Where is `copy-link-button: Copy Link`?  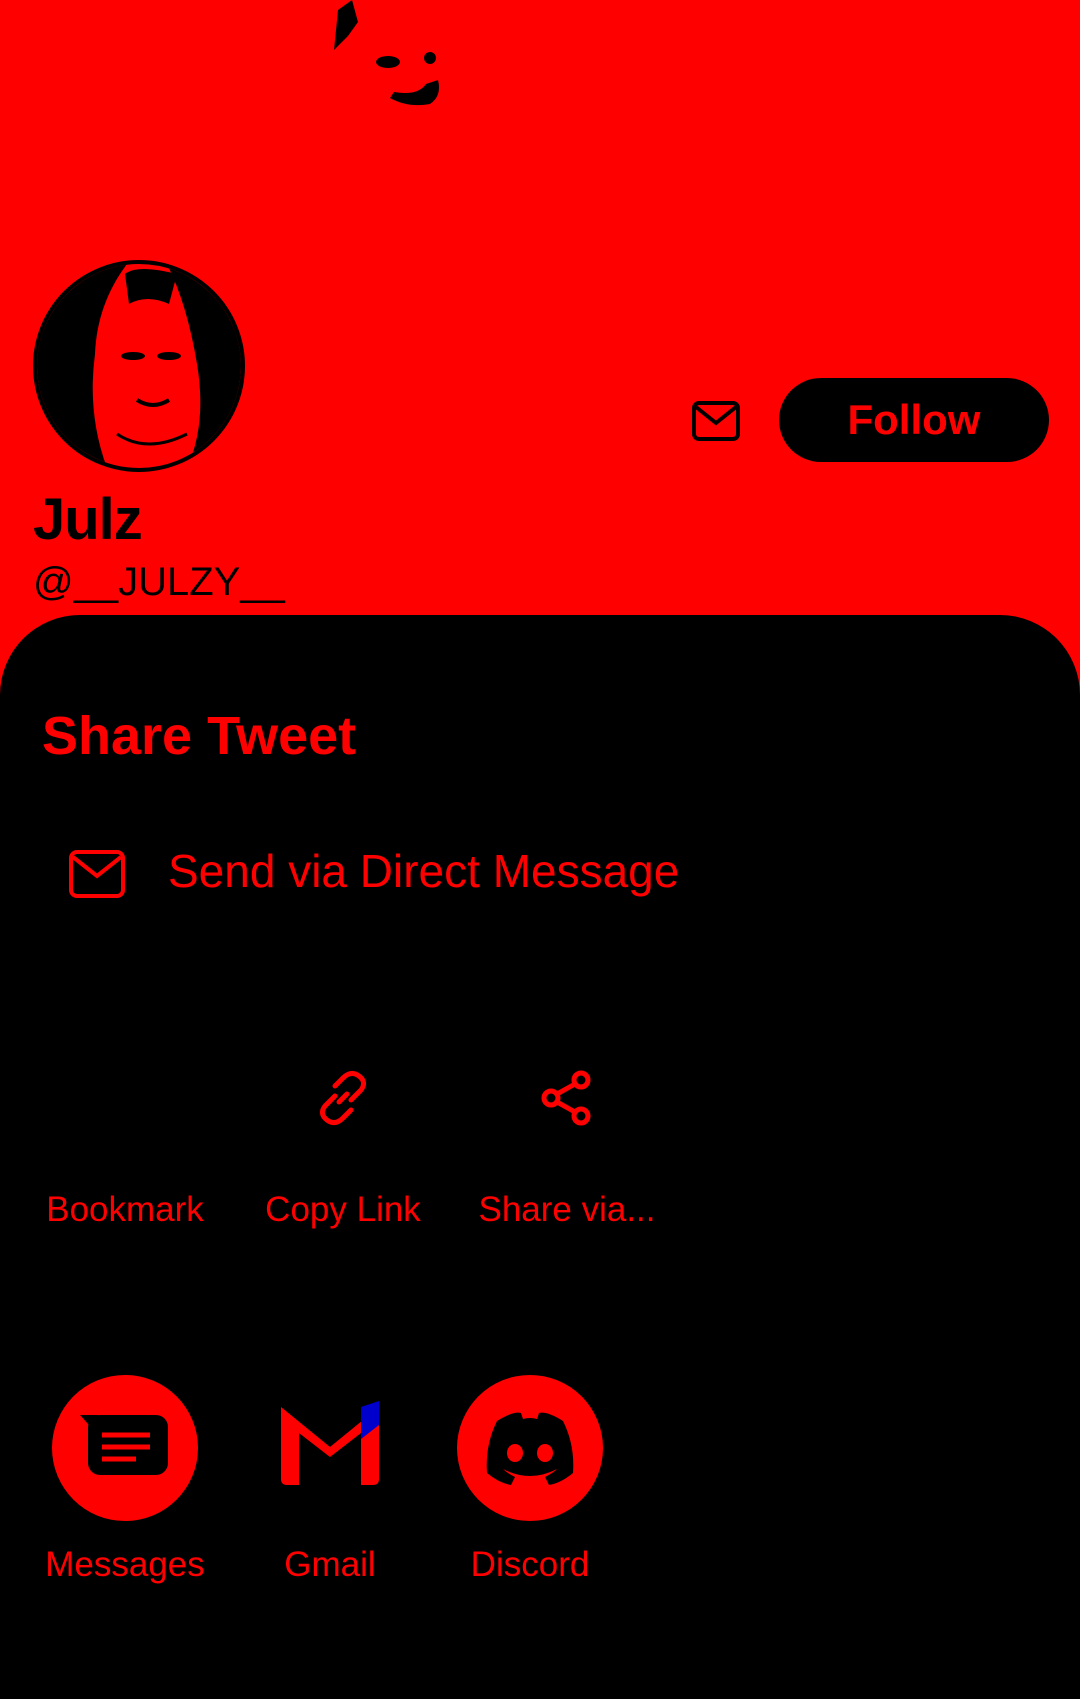
copy-link-button: Copy Link is located at coordinates (343, 1145).